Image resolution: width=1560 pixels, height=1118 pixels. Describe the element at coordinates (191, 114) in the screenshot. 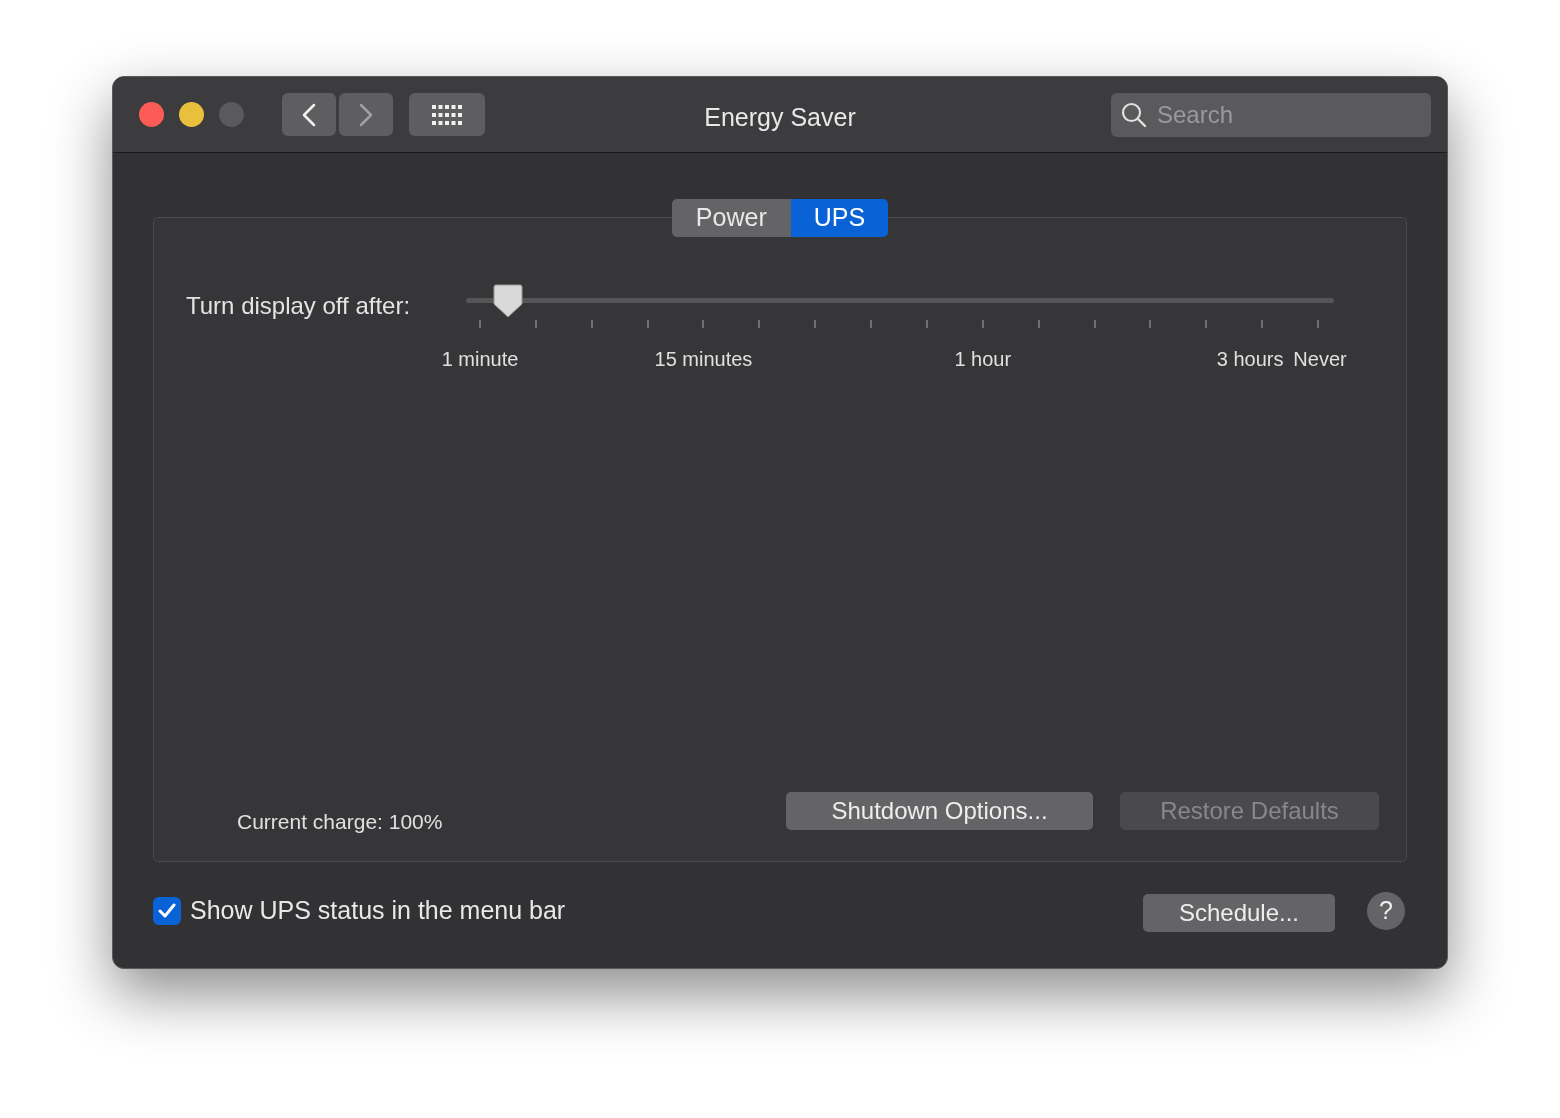

I see `minimize-button` at that location.